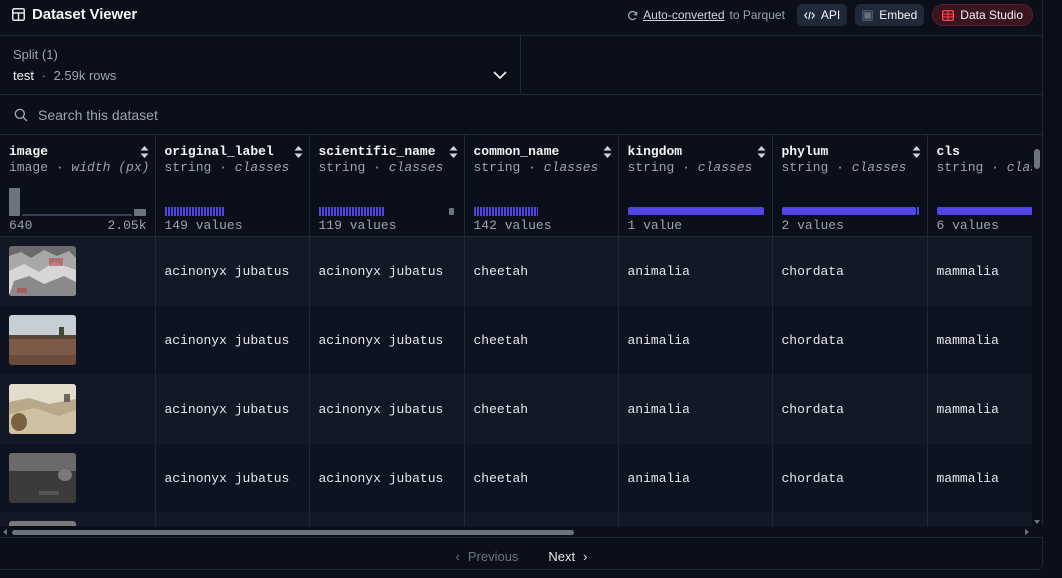 Image resolution: width=1062 pixels, height=578 pixels. What do you see at coordinates (948, 15) in the screenshot?
I see `table-icon` at bounding box center [948, 15].